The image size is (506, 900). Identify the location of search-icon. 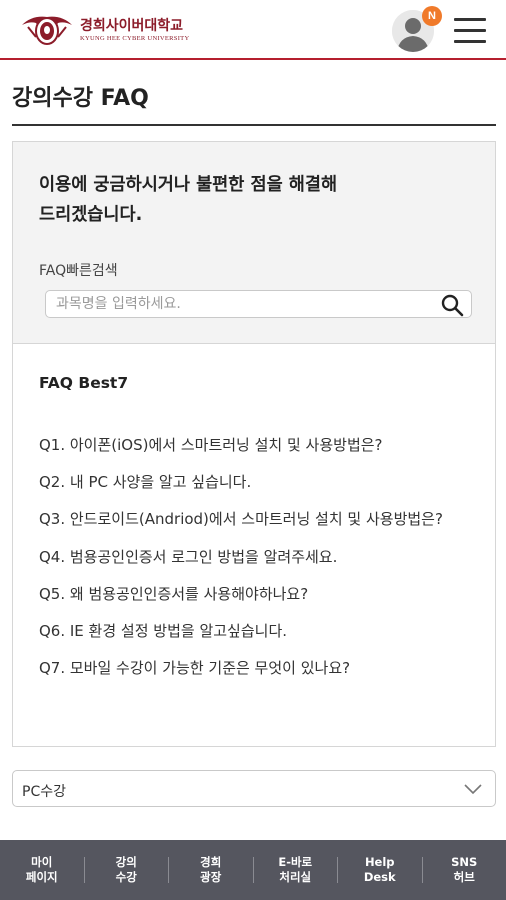
(452, 305).